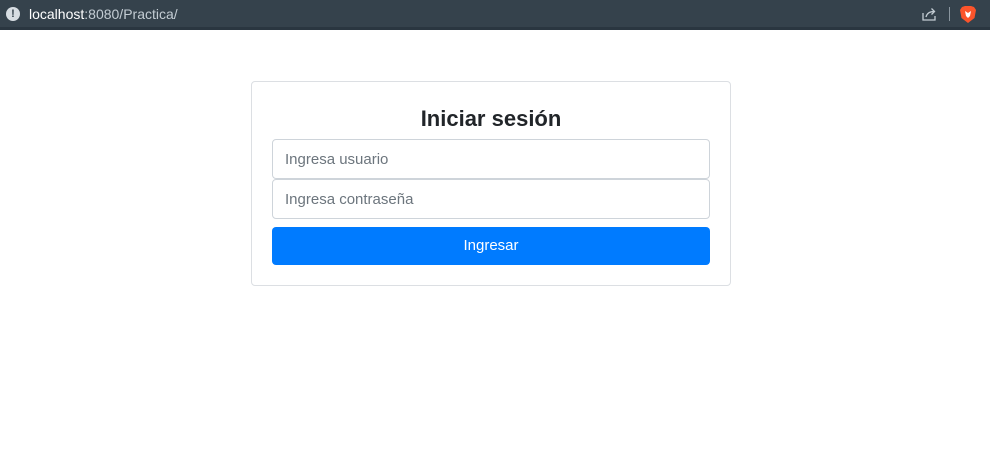 Image resolution: width=990 pixels, height=460 pixels. What do you see at coordinates (491, 246) in the screenshot?
I see `login-submit-button: Ingresar` at bounding box center [491, 246].